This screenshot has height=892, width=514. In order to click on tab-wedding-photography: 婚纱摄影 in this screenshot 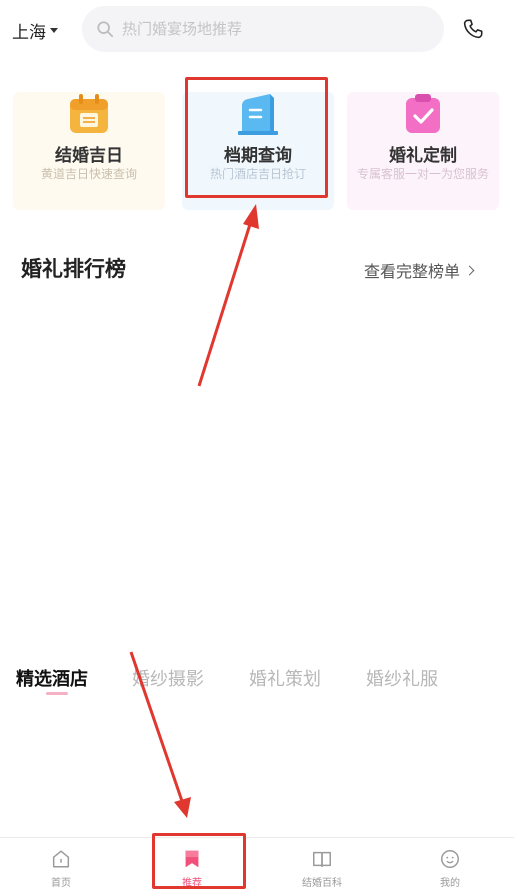, I will do `click(168, 678)`.